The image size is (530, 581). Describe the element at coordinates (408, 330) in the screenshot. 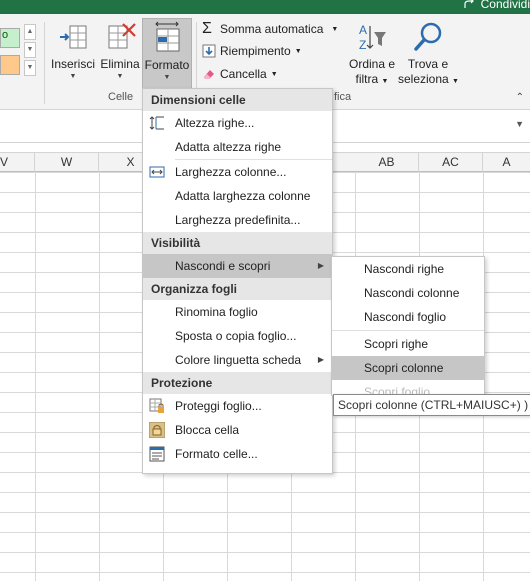

I see `submenu-separator` at that location.